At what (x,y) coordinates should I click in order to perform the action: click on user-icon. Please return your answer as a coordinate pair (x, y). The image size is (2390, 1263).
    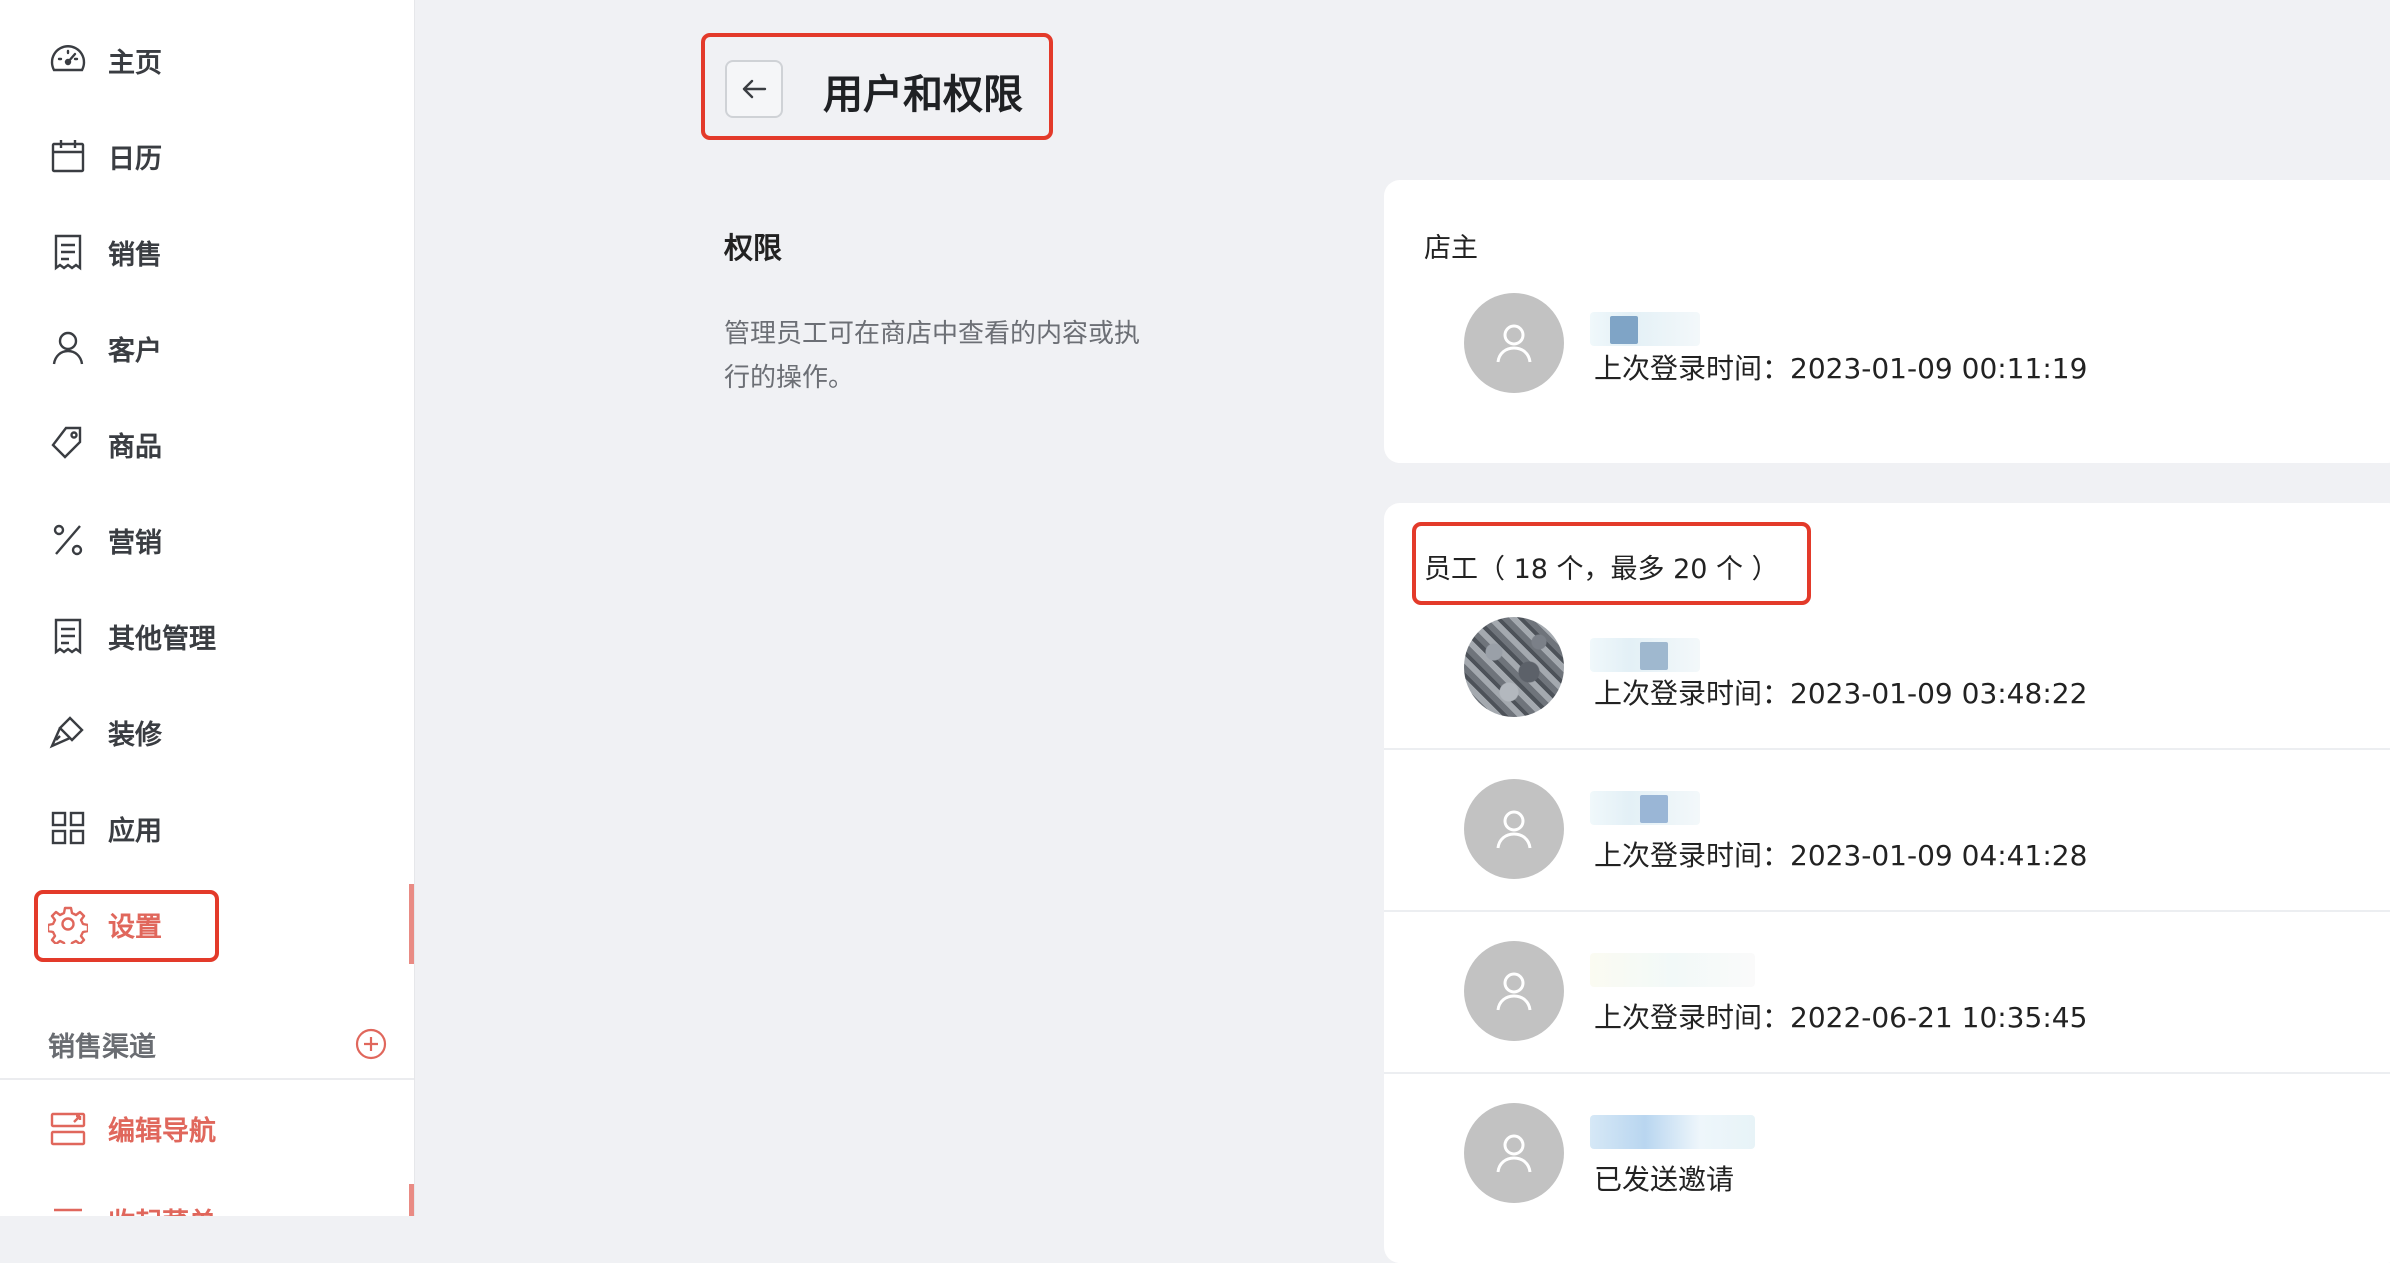
    Looking at the image, I should click on (68, 348).